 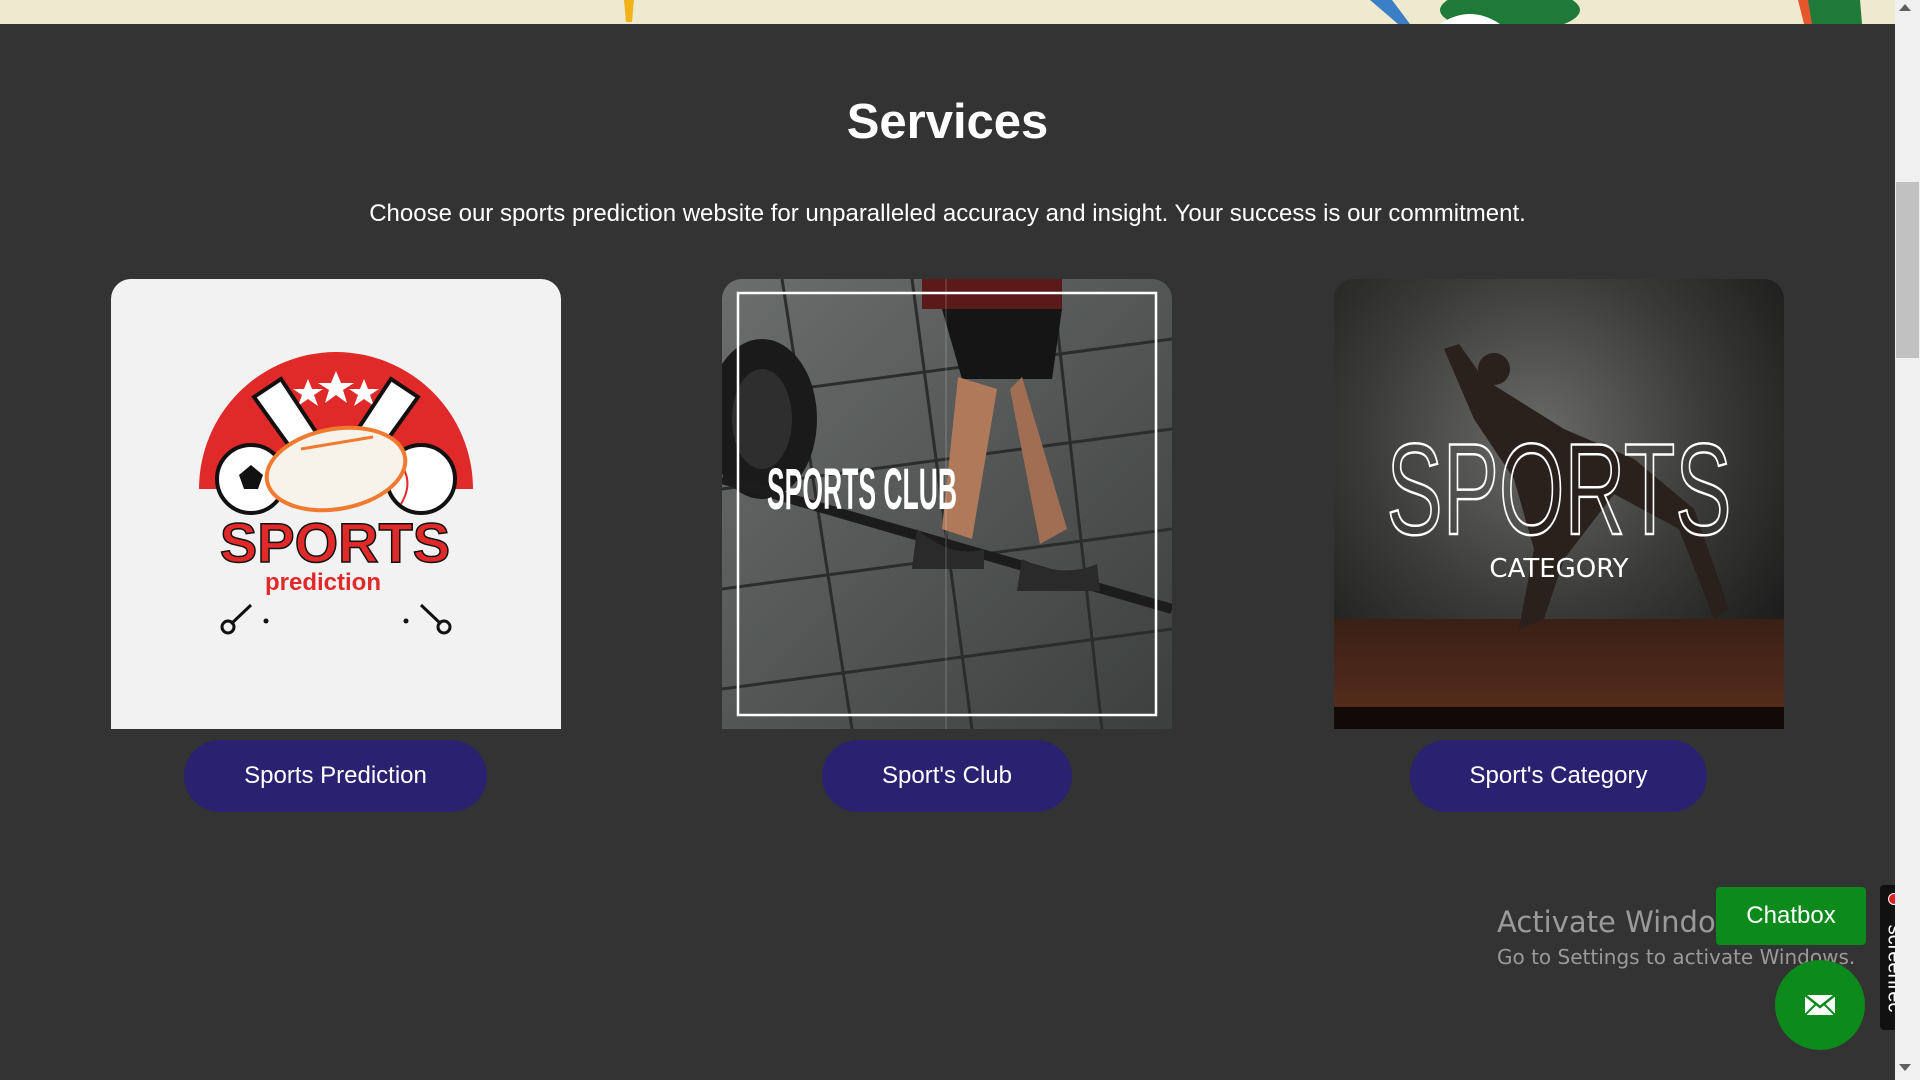 I want to click on sports-club-button: Sport's Club, so click(x=947, y=776).